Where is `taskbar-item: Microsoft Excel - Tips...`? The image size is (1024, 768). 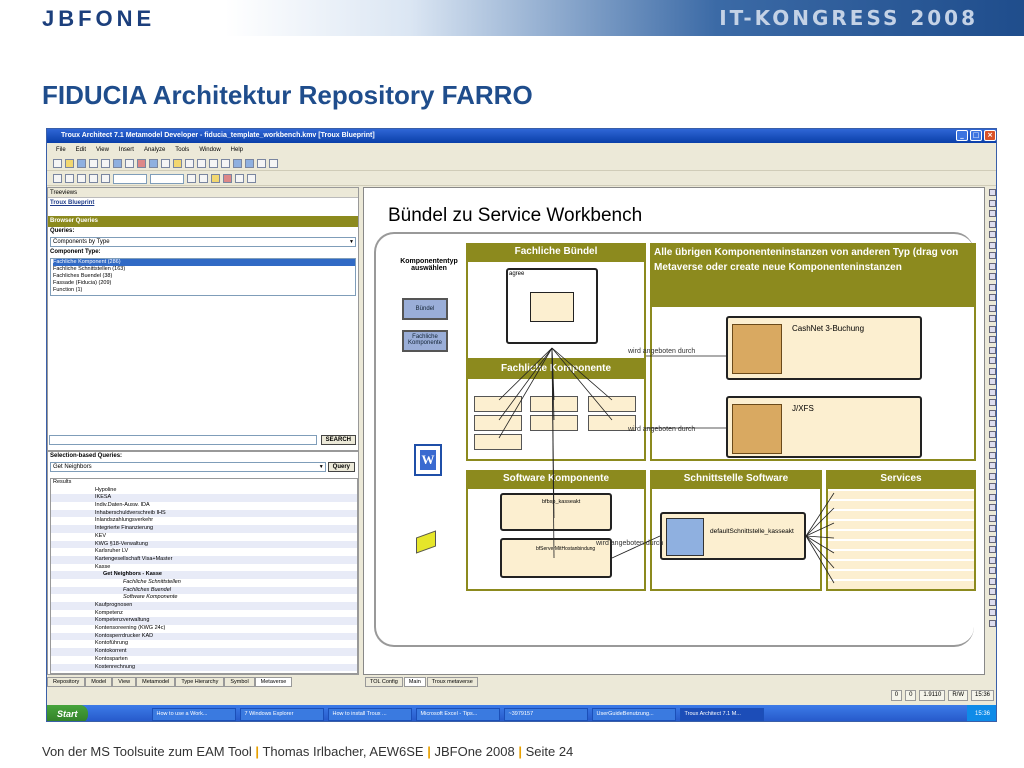 taskbar-item: Microsoft Excel - Tips... is located at coordinates (457, 714).